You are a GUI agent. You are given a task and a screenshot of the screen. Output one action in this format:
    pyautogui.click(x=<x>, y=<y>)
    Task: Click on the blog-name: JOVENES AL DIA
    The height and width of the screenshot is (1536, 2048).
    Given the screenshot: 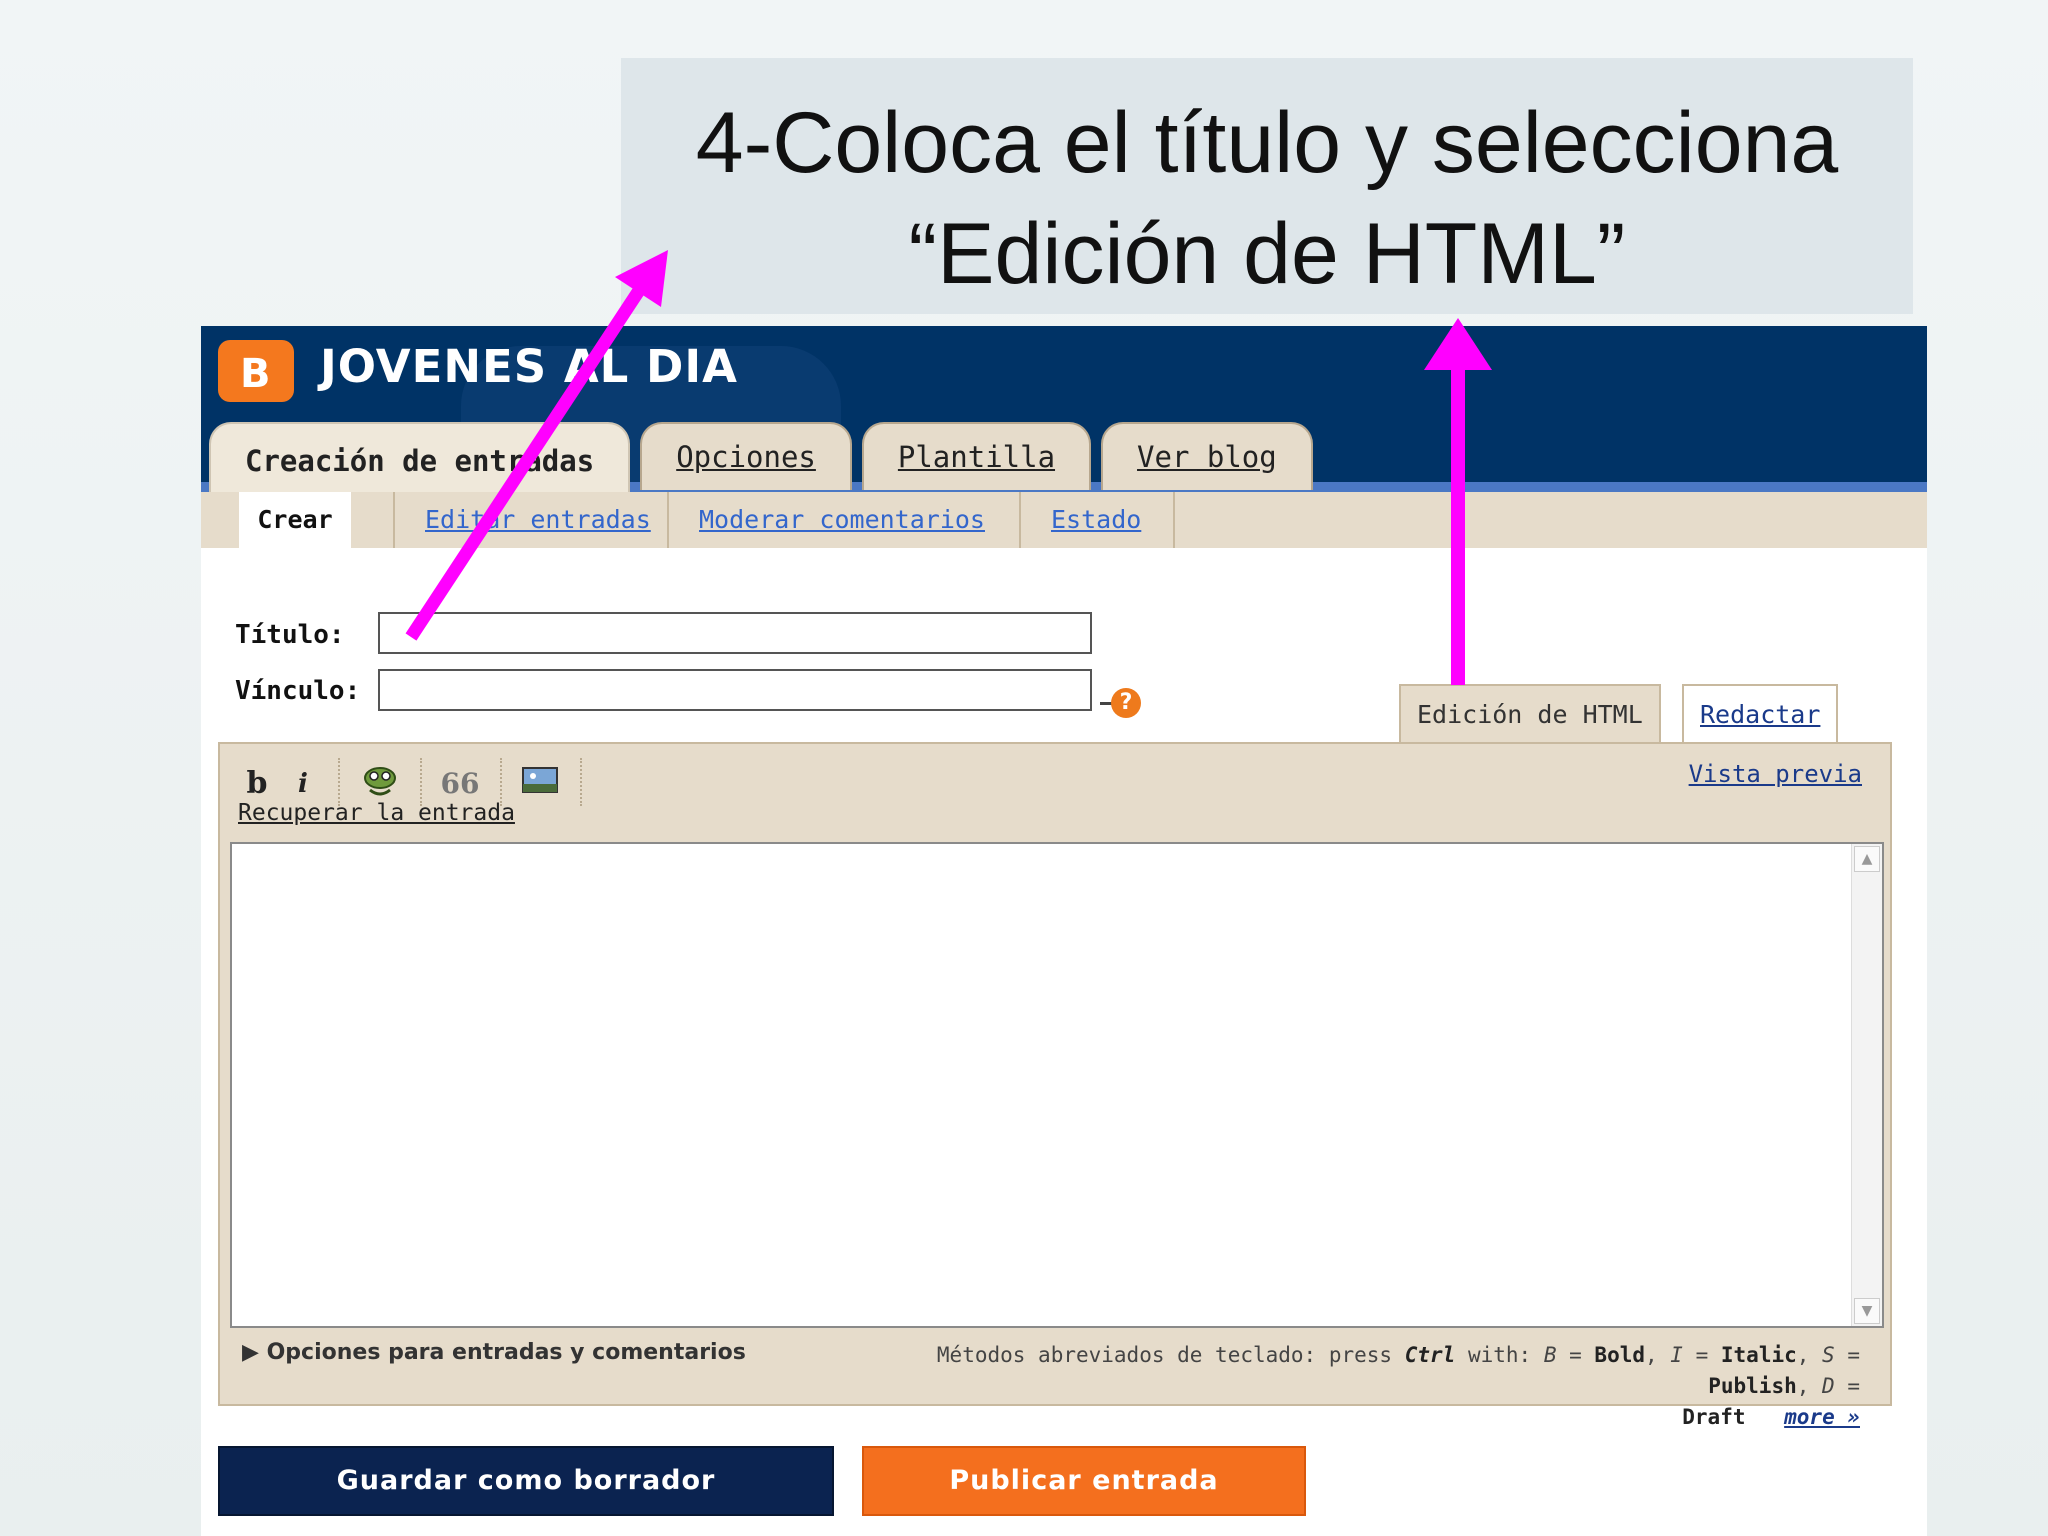 What is the action you would take?
    pyautogui.click(x=529, y=366)
    